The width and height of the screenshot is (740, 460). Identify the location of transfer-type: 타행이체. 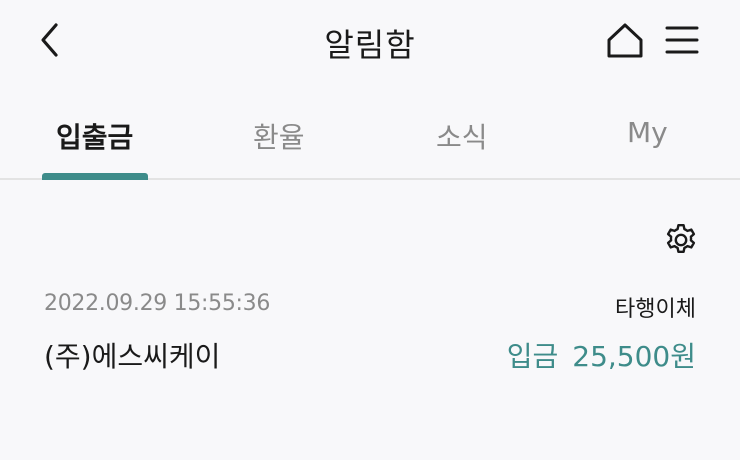
(655, 309).